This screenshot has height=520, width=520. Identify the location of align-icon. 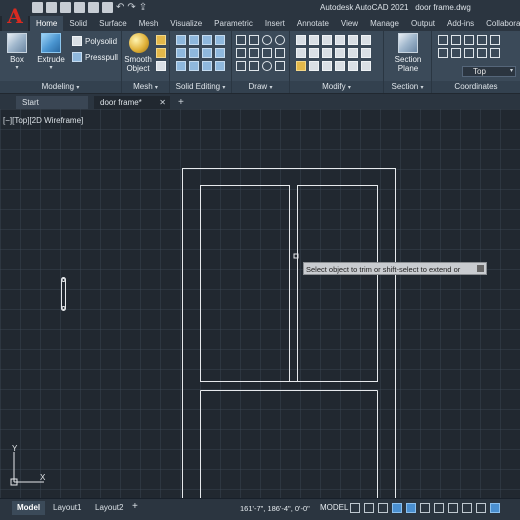
(314, 66).